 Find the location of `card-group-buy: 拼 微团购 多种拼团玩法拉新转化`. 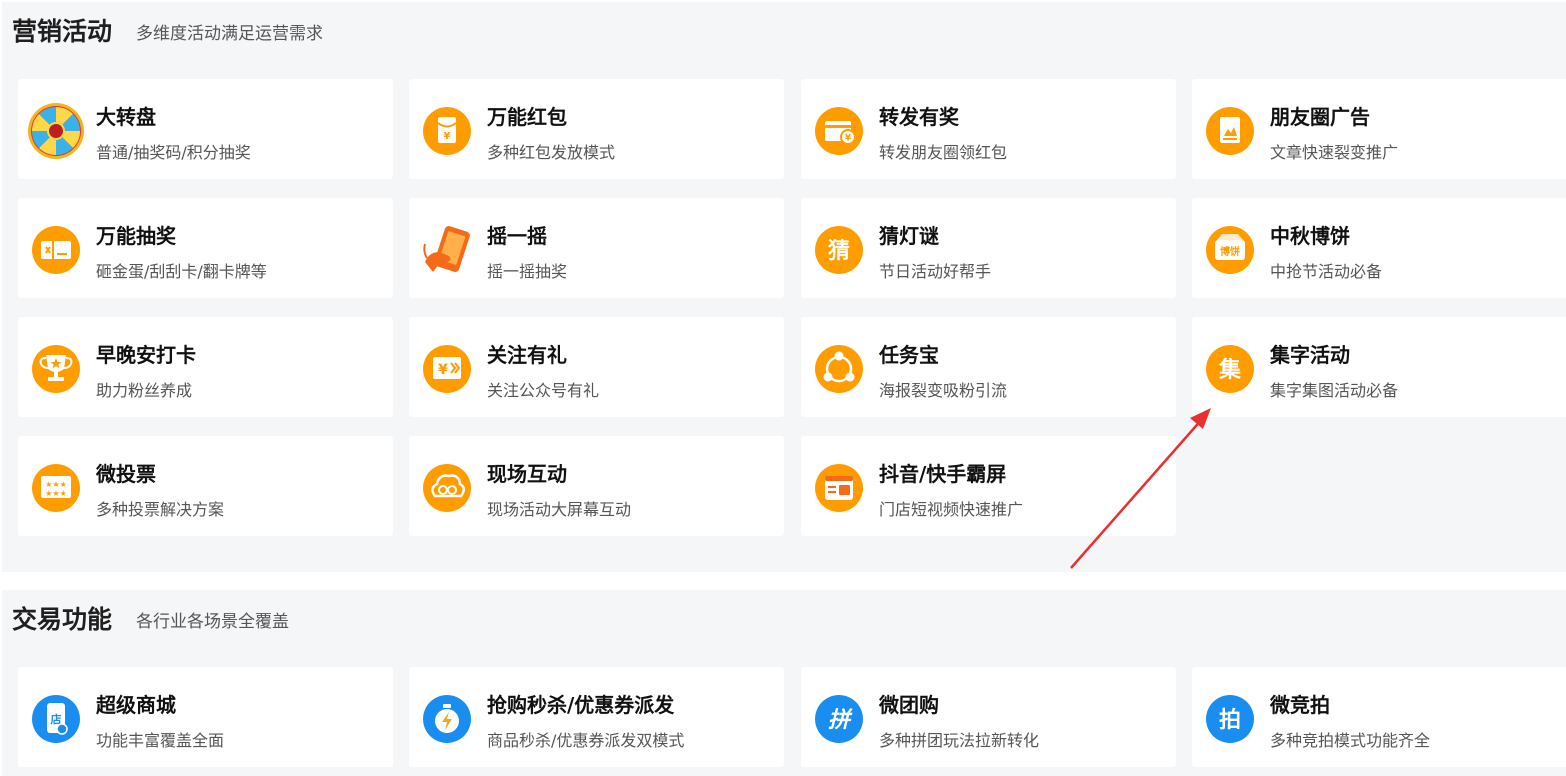

card-group-buy: 拼 微团购 多种拼团玩法拉新转化 is located at coordinates (988, 717).